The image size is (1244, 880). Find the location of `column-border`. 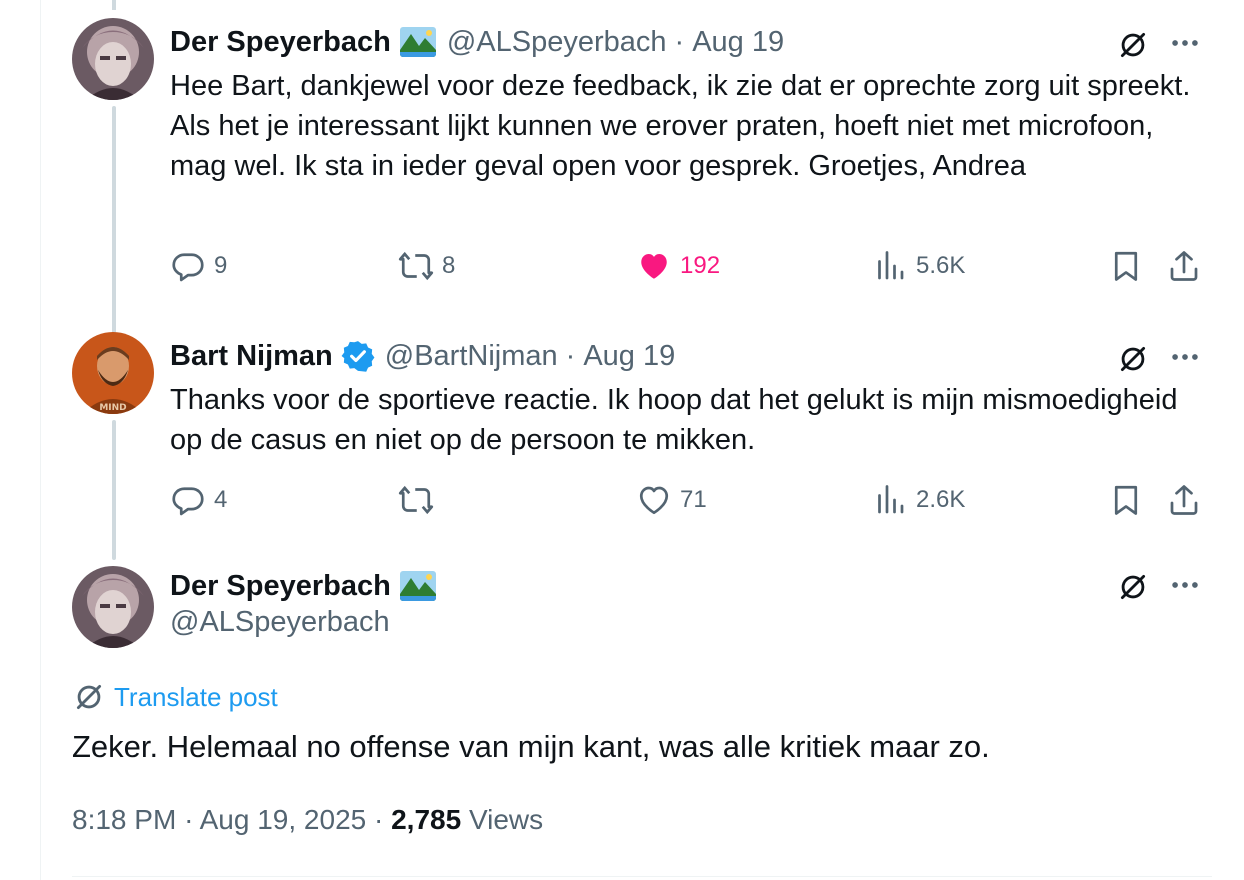

column-border is located at coordinates (40, 440).